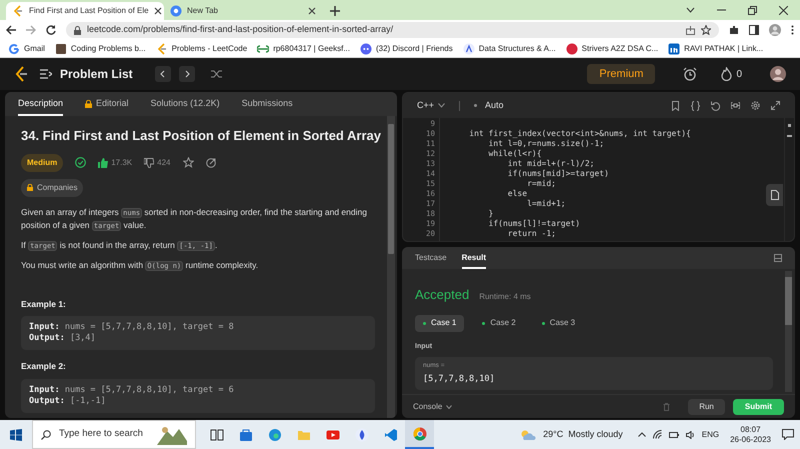 The height and width of the screenshot is (449, 800). I want to click on shuffle-icon, so click(216, 74).